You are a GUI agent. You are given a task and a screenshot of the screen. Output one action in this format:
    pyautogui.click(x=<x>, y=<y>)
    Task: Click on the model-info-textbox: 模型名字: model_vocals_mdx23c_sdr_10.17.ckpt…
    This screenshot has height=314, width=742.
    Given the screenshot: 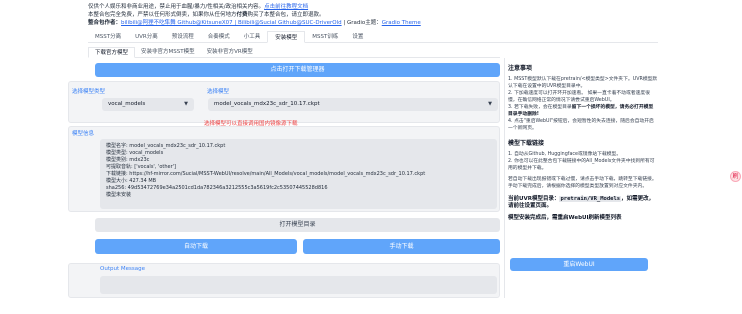 What is the action you would take?
    pyautogui.click(x=298, y=174)
    